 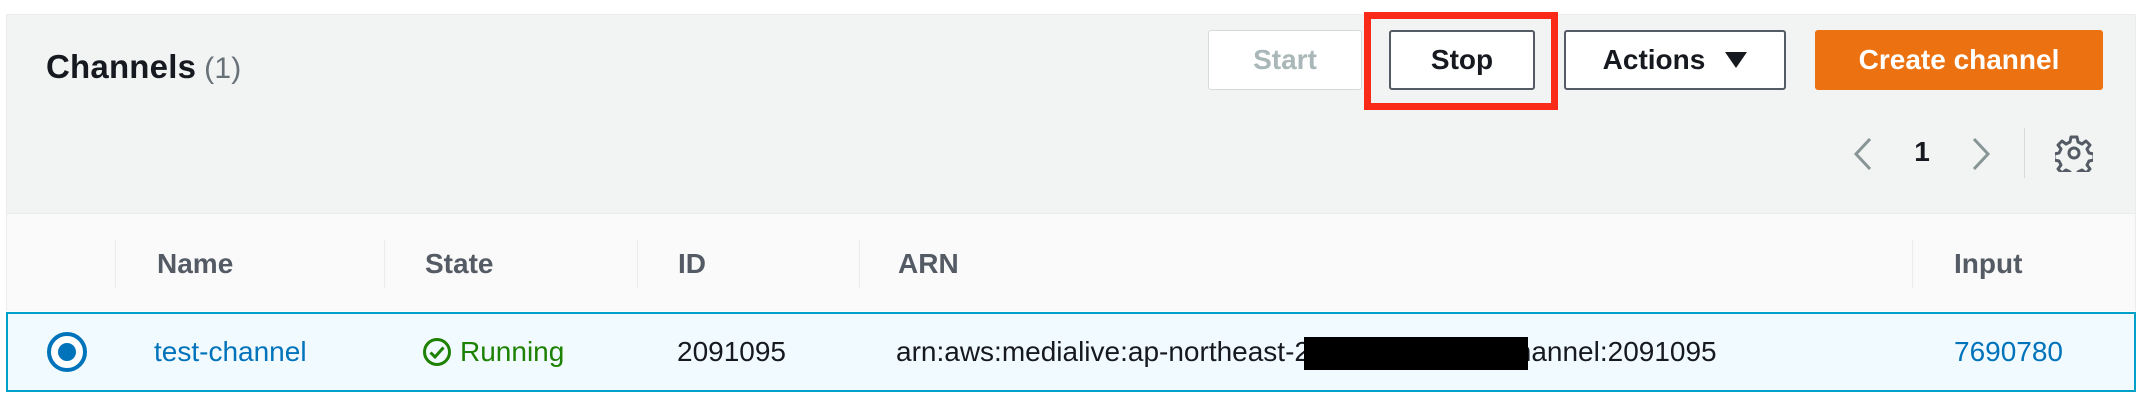 I want to click on channel-state: Running, so click(x=493, y=352).